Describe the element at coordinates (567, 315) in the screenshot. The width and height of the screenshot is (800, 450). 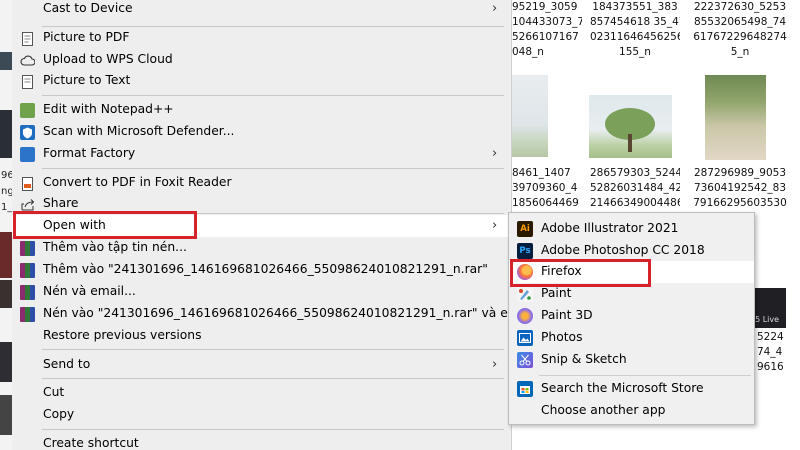
I see `submenu-item-label: Paint 3D` at that location.